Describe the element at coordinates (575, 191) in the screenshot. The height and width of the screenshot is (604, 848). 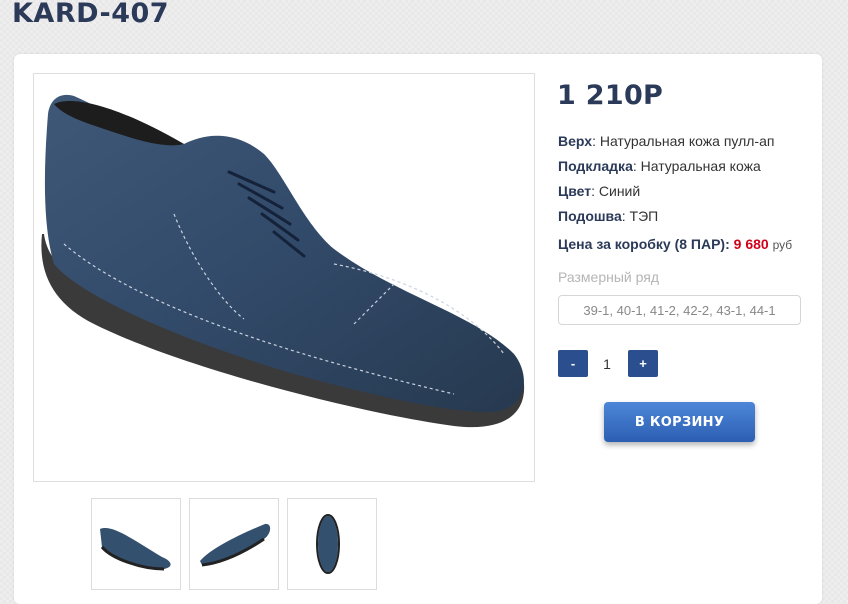
I see `spec-label: Цвет` at that location.